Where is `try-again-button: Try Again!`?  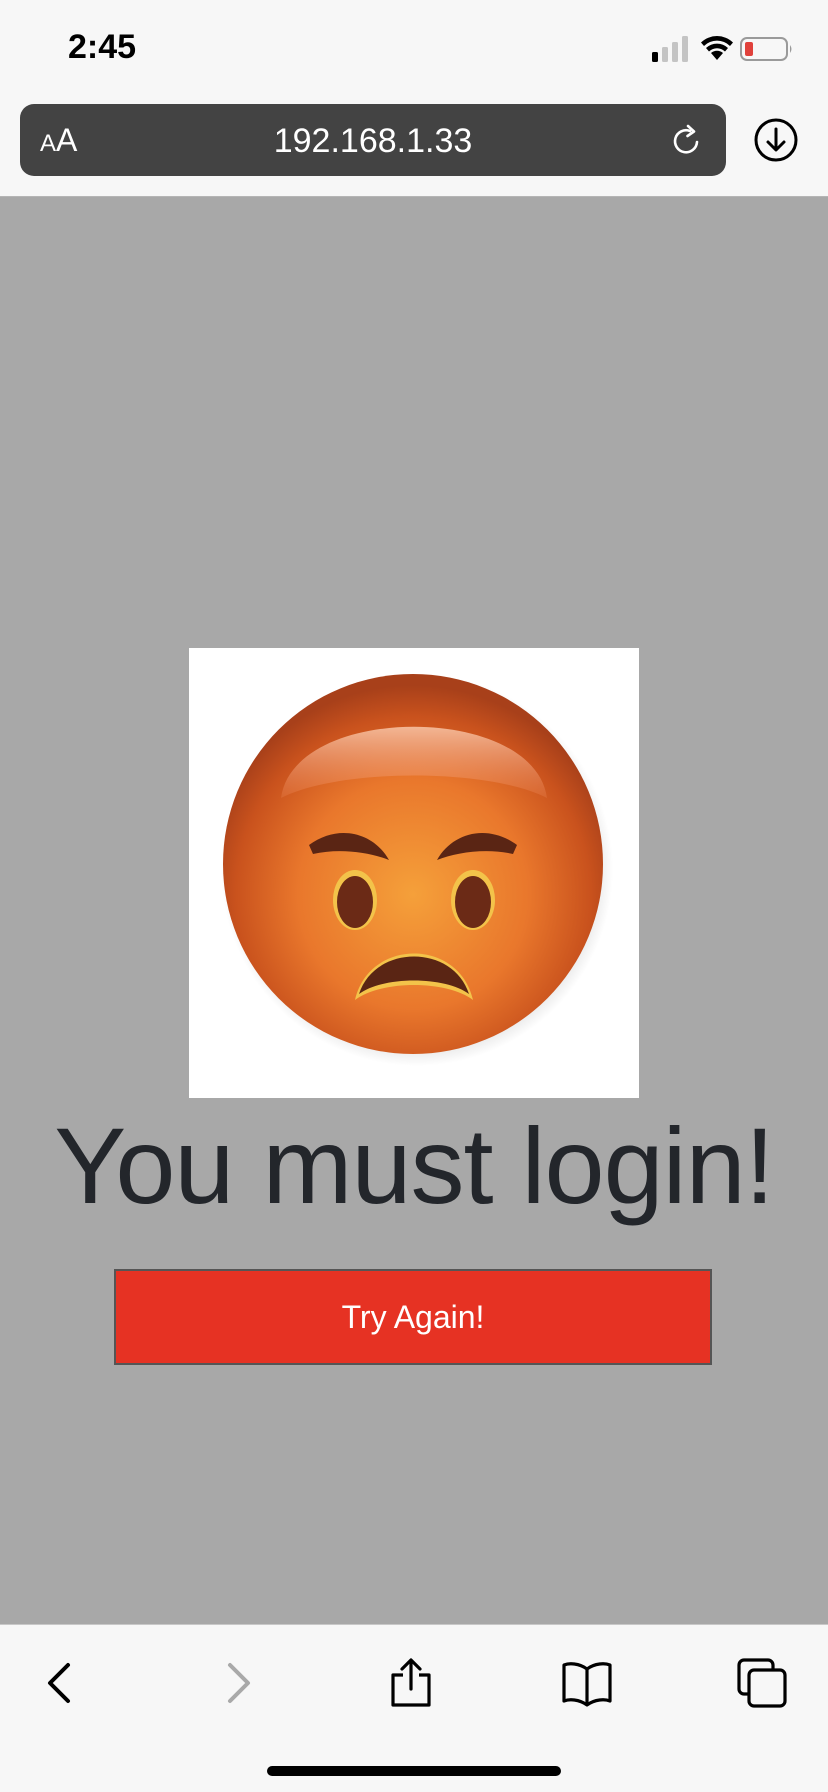
try-again-button: Try Again! is located at coordinates (413, 1317).